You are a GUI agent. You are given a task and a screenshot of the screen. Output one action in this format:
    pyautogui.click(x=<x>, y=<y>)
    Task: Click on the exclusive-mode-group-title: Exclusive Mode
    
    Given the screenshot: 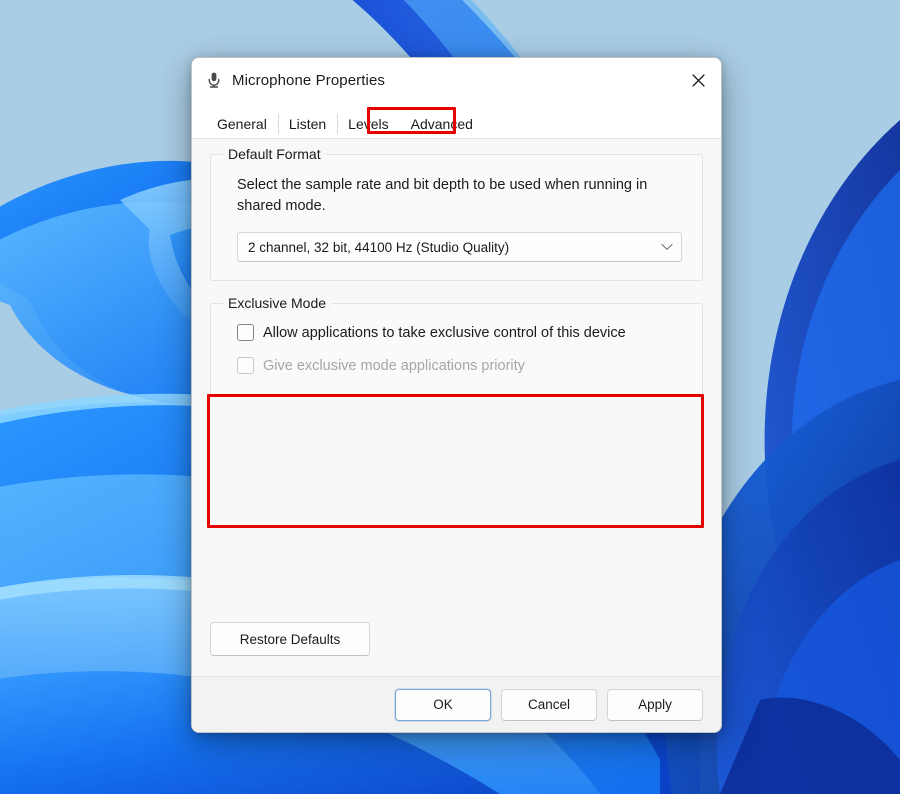 What is the action you would take?
    pyautogui.click(x=277, y=303)
    